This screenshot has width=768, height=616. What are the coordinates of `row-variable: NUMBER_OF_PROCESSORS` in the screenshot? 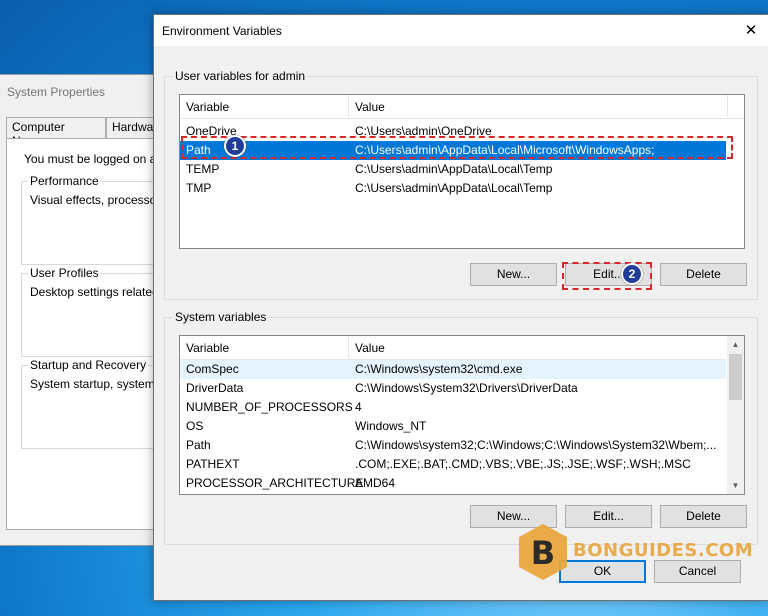 It's located at (269, 407).